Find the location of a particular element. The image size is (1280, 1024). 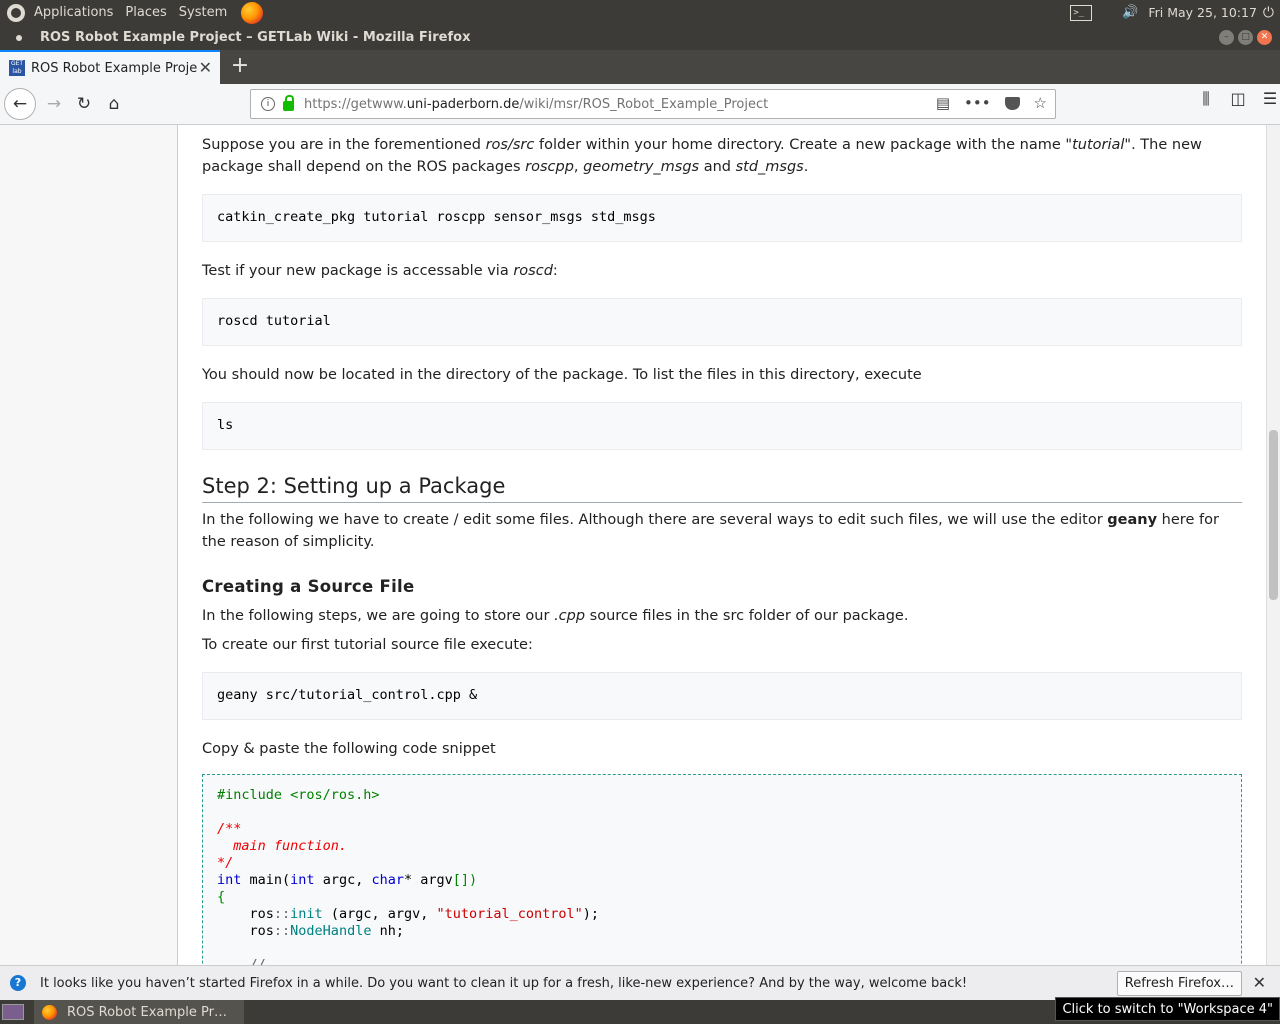

tab-ros-robot-example: GET lab ROS Robot Example Project ✕ is located at coordinates (110, 67).